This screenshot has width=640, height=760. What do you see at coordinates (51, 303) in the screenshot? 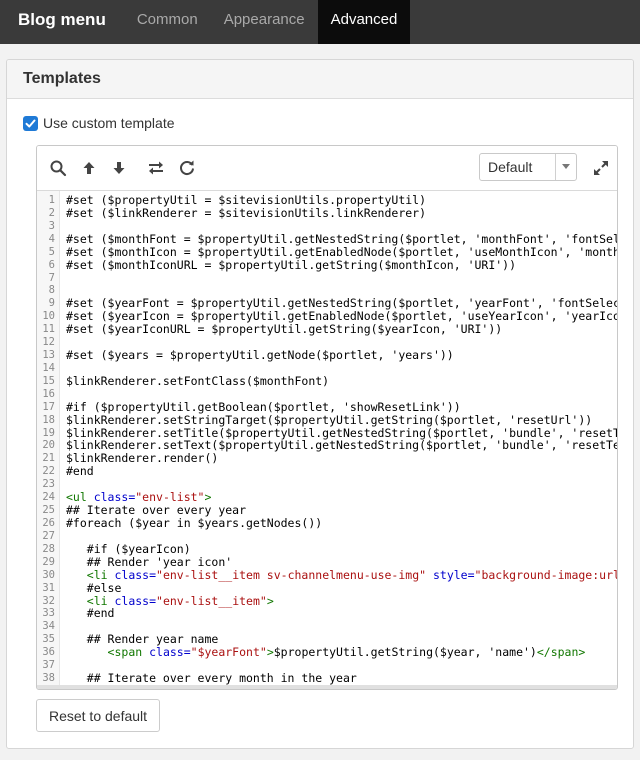
I see `line-number: 9` at bounding box center [51, 303].